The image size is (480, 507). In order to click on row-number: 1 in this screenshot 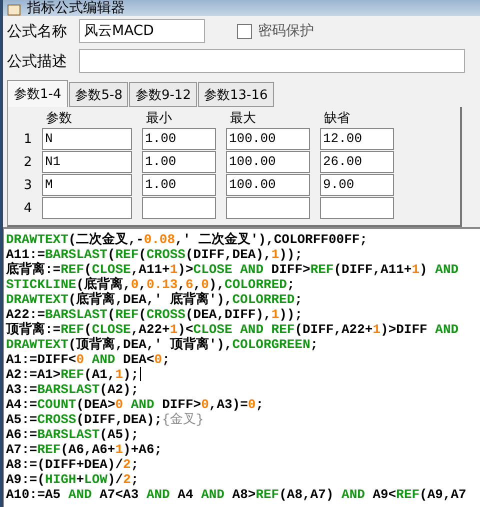, I will do `click(27, 139)`.